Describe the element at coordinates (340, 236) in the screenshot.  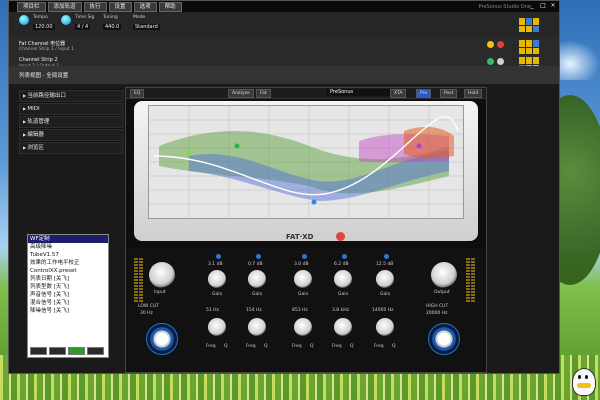
I see `fat-channel-mascot-icon` at that location.